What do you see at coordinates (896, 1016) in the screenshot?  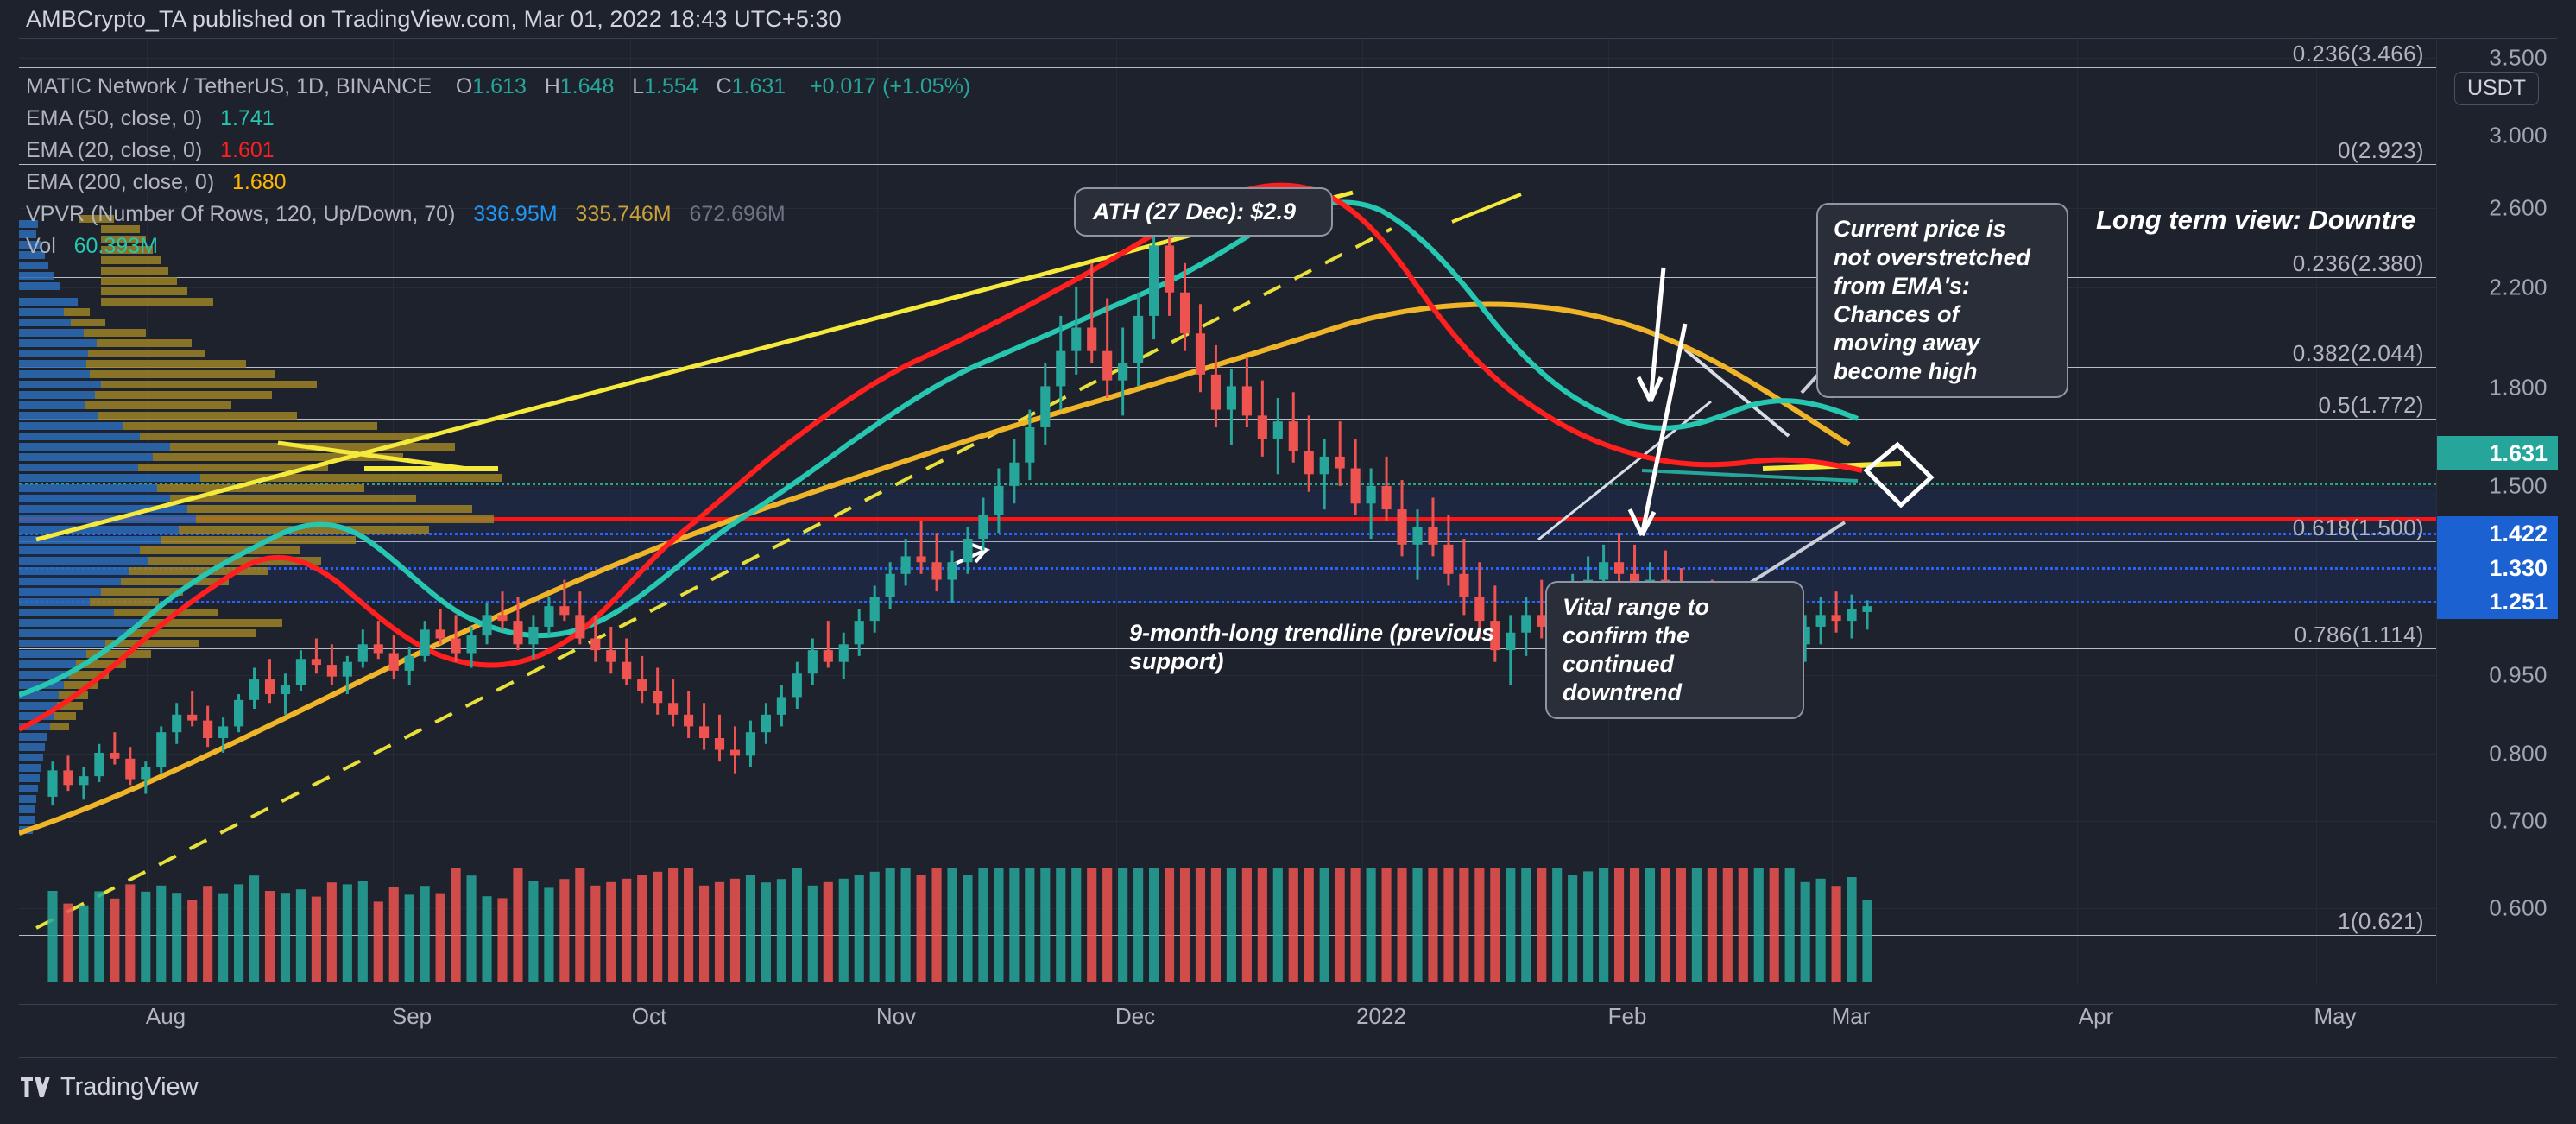 I see `time-tick: Nov` at bounding box center [896, 1016].